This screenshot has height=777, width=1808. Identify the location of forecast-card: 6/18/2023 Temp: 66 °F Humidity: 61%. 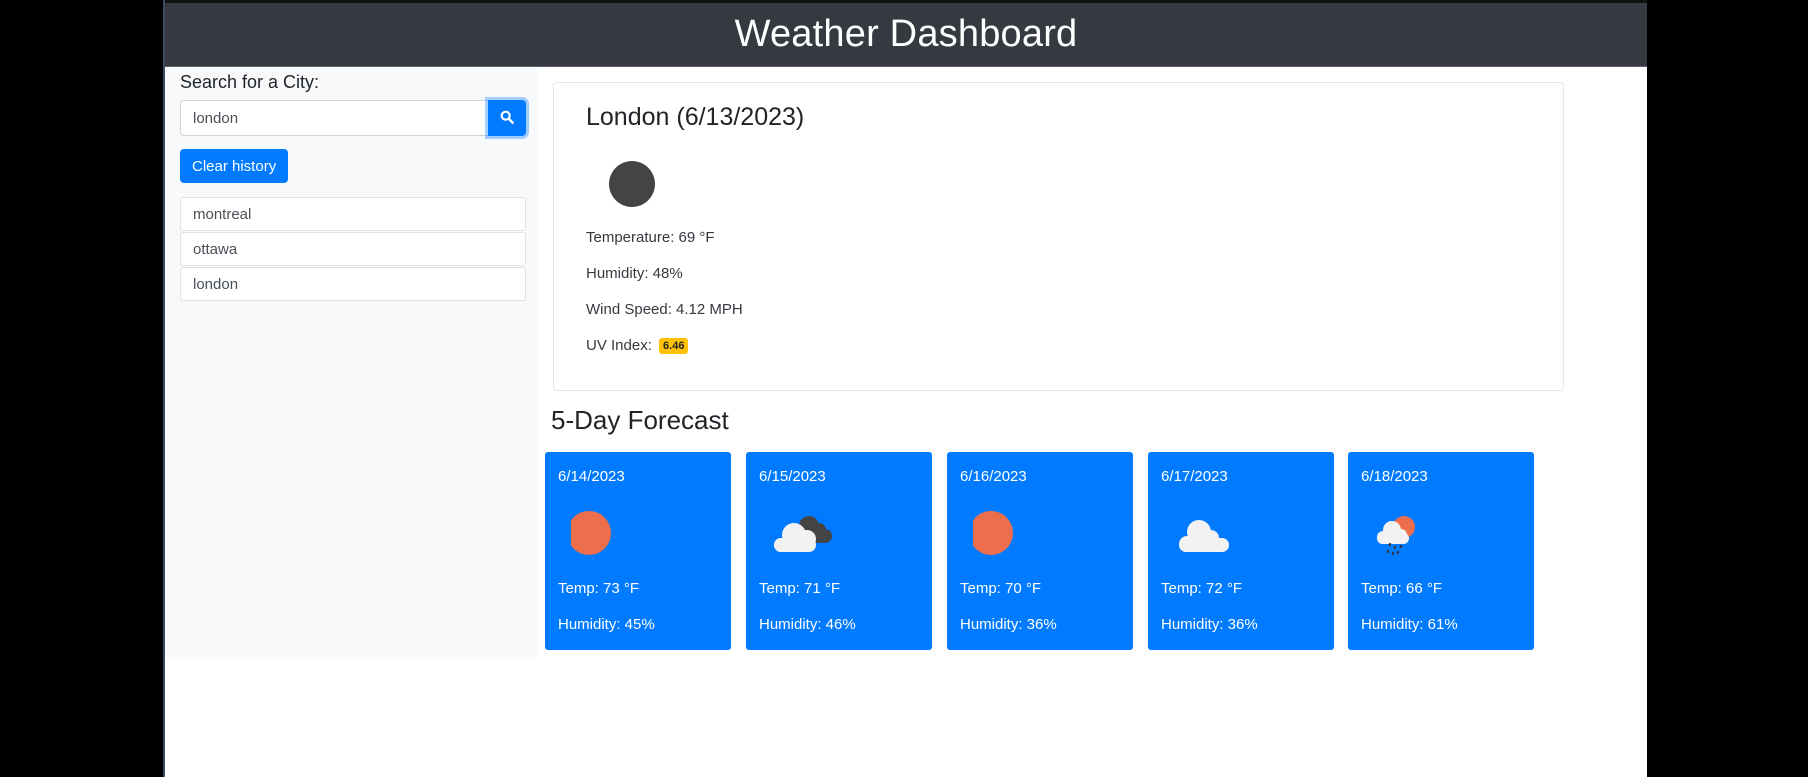
(1441, 551).